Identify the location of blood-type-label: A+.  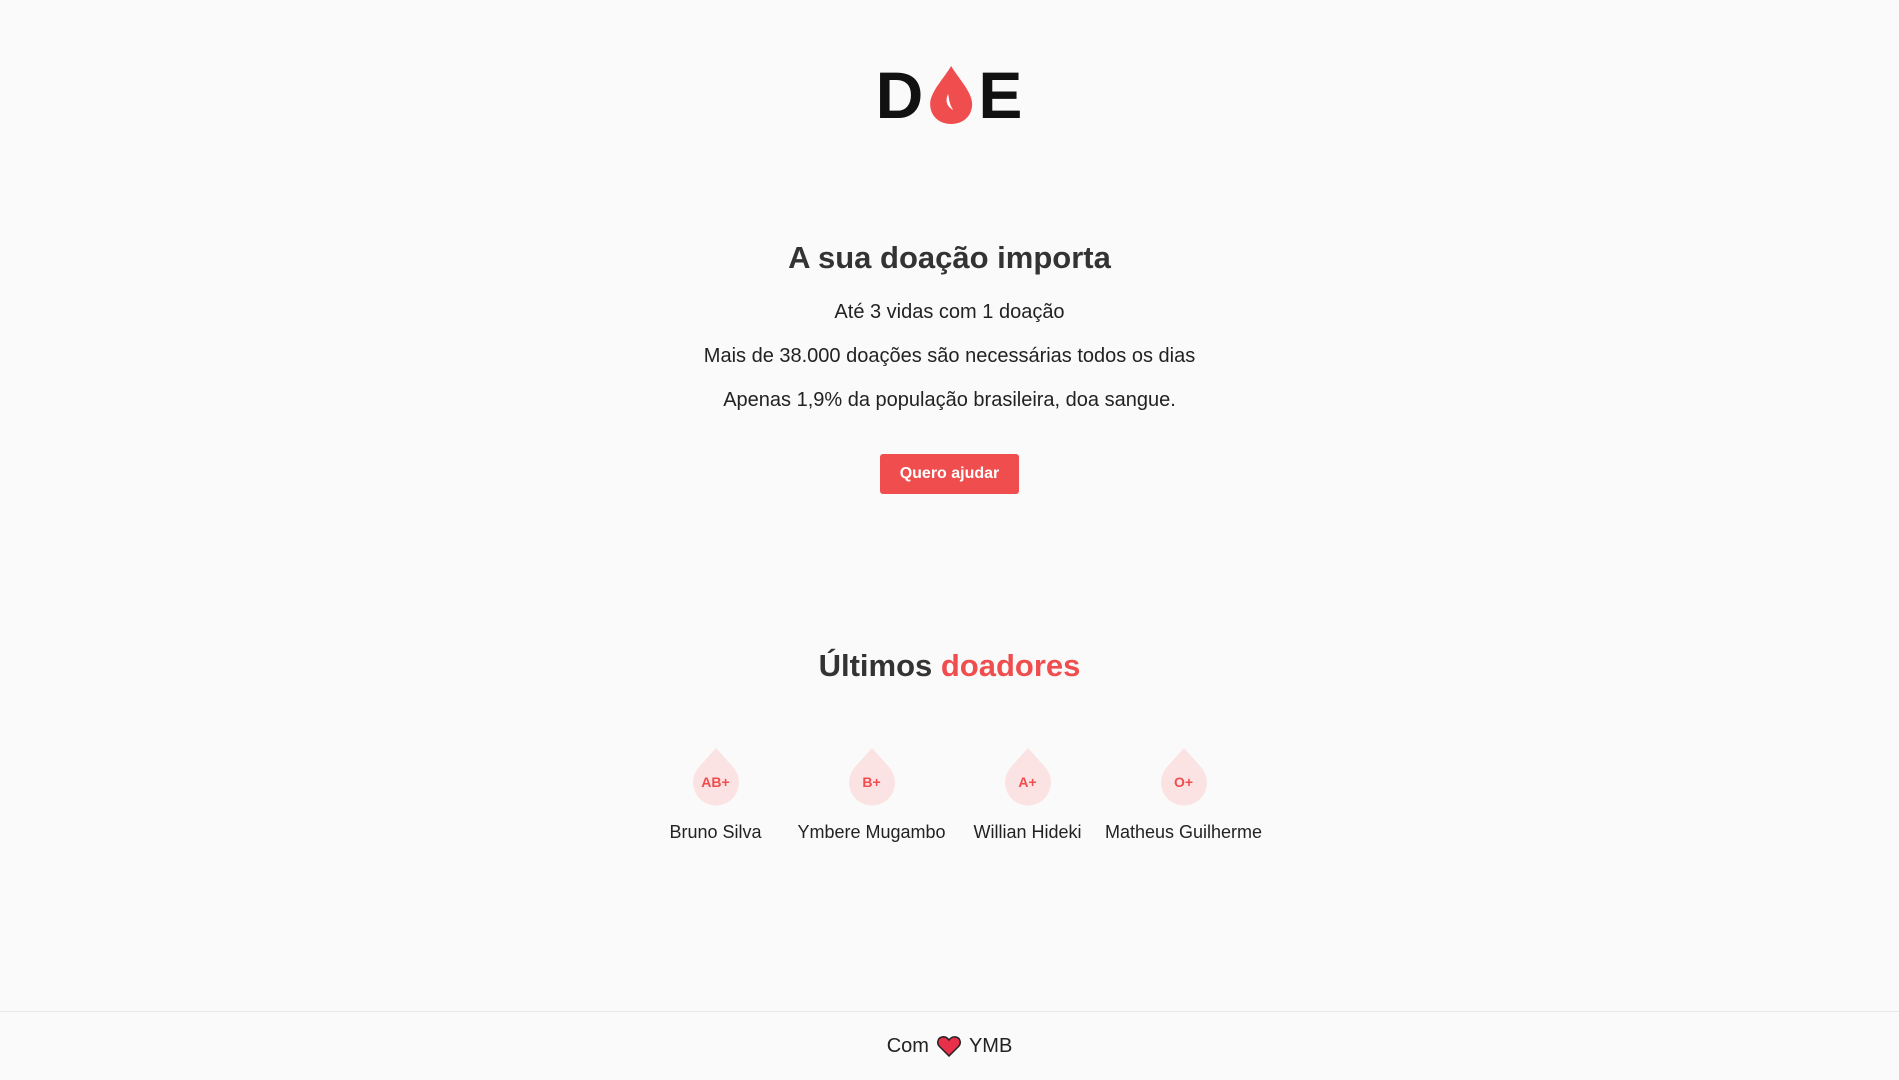
(1027, 782).